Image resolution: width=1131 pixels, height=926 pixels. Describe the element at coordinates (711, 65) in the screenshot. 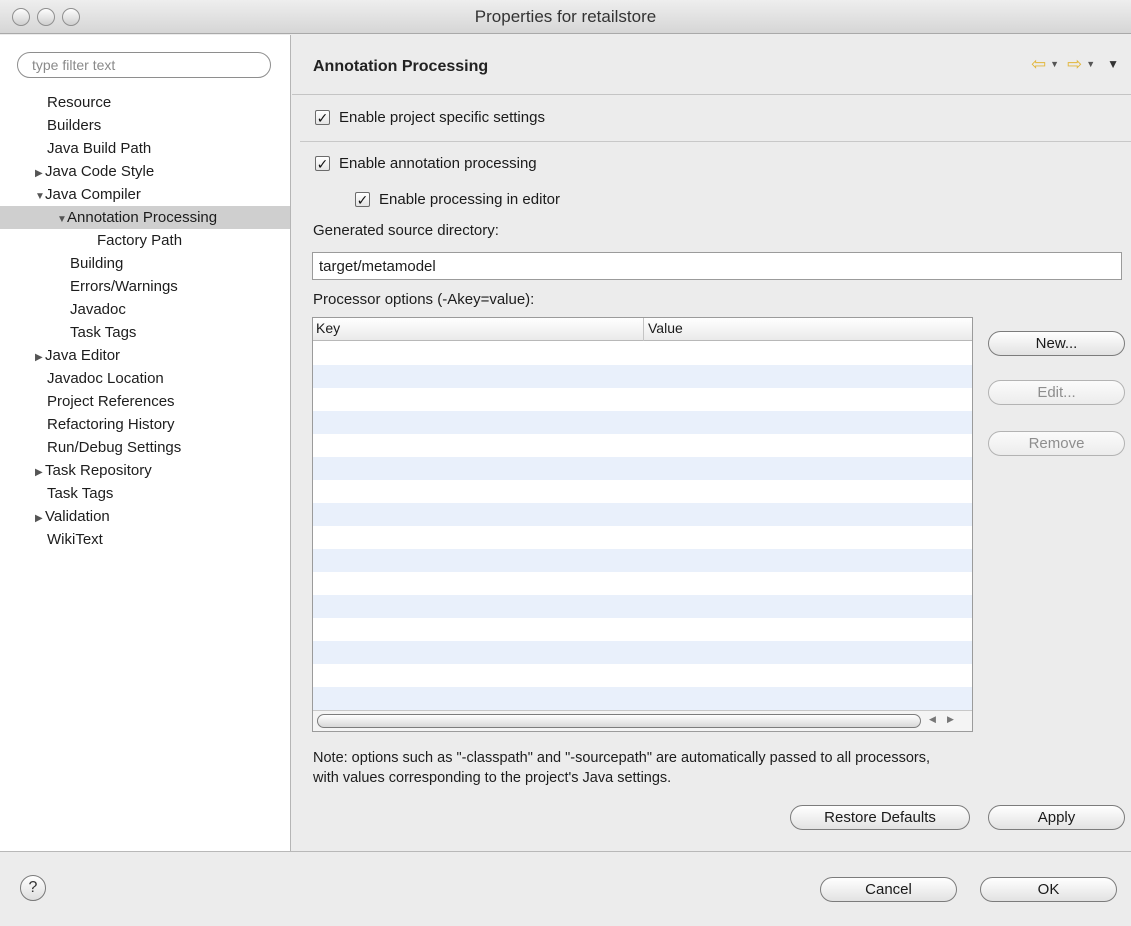

I see `page-header: Annotation Processing ⇦ ▼ ⇨ ▼ ▼` at that location.